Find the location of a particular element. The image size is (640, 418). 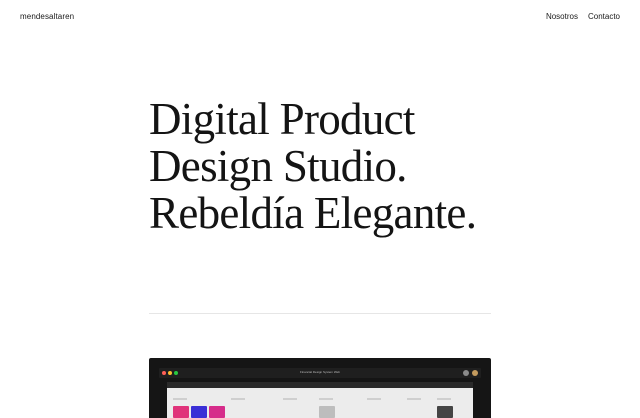

project-preview-image: Financial Design System Web is located at coordinates (320, 388).